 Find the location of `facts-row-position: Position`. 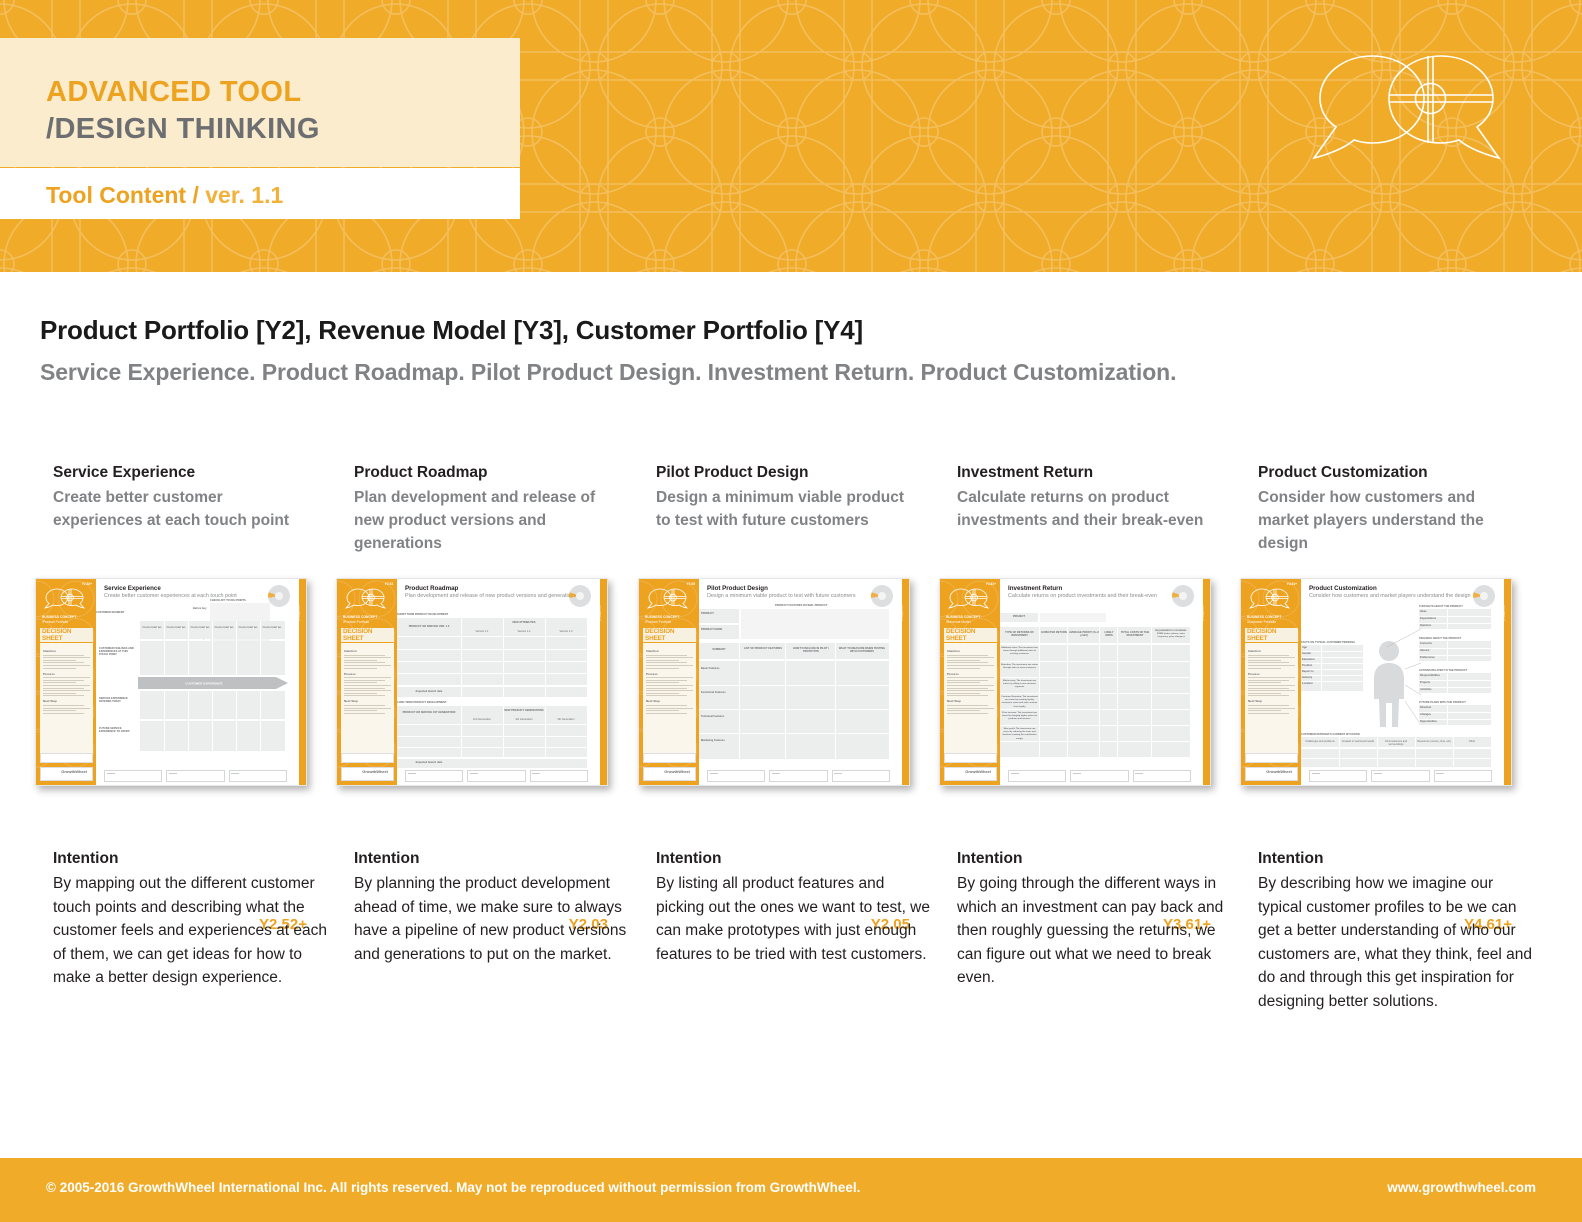

facts-row-position: Position is located at coordinates (1307, 665).